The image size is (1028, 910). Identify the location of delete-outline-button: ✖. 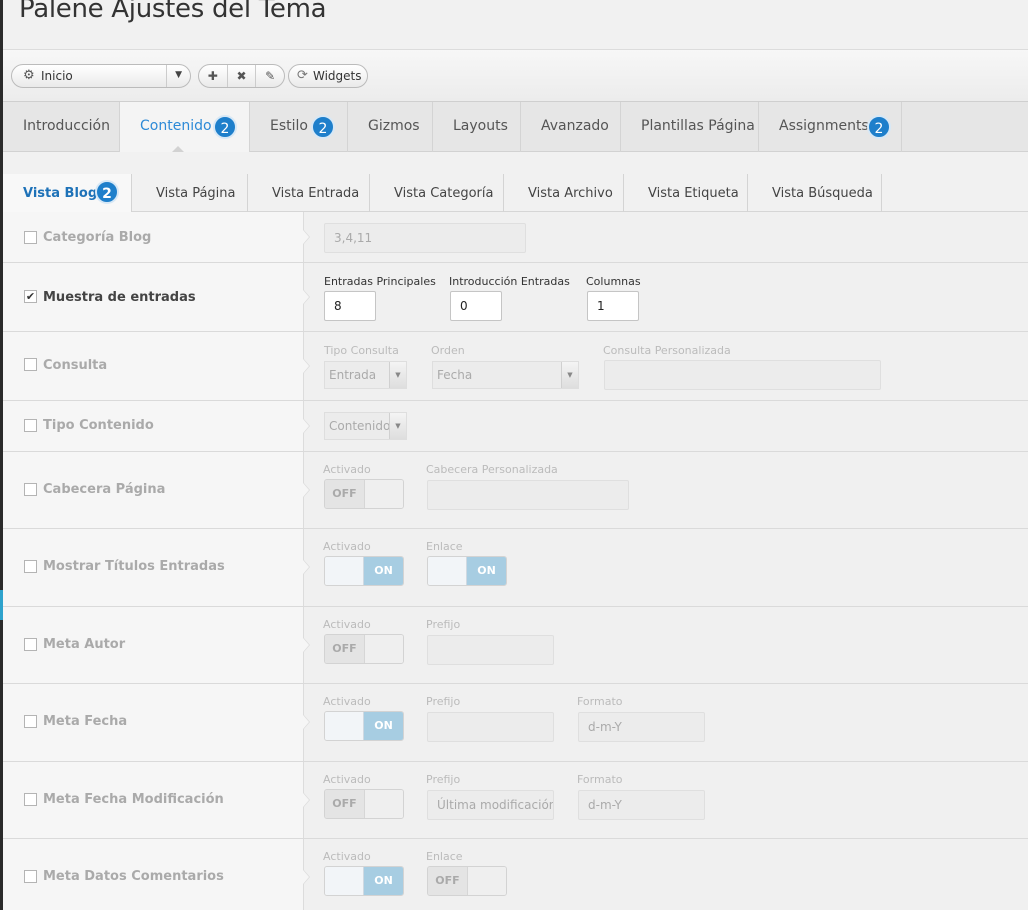
(241, 76).